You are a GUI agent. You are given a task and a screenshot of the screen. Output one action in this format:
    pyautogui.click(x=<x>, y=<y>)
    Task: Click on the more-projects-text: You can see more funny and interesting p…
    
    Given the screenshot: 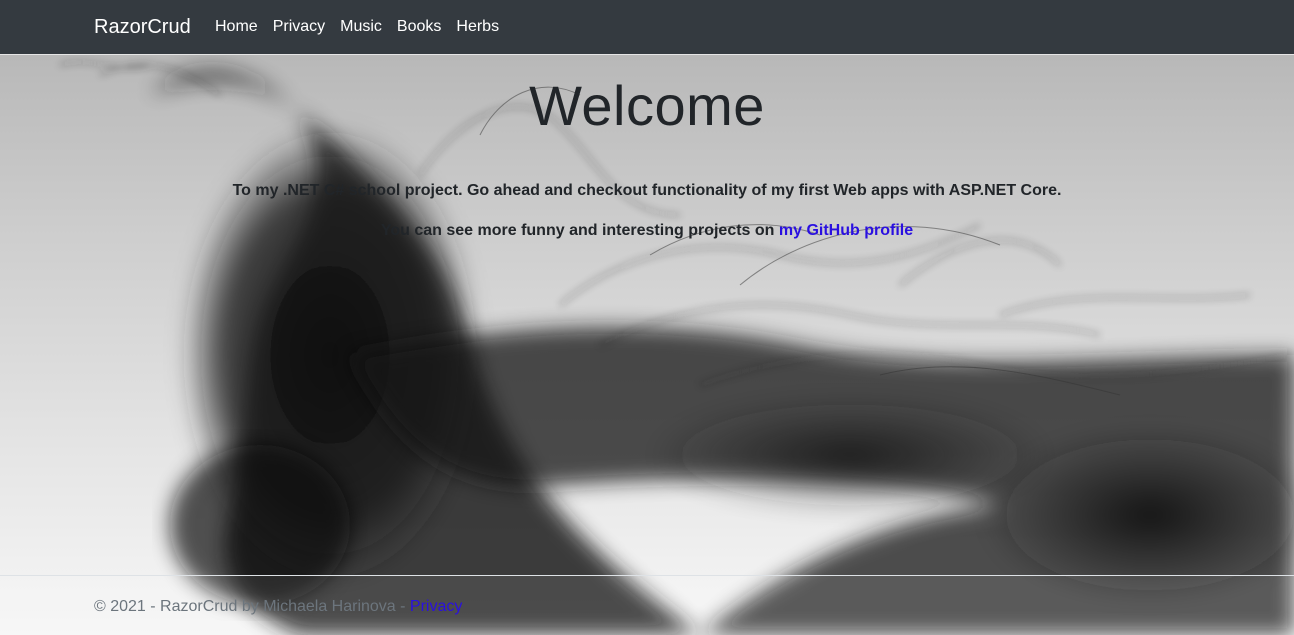 What is the action you would take?
    pyautogui.click(x=647, y=231)
    